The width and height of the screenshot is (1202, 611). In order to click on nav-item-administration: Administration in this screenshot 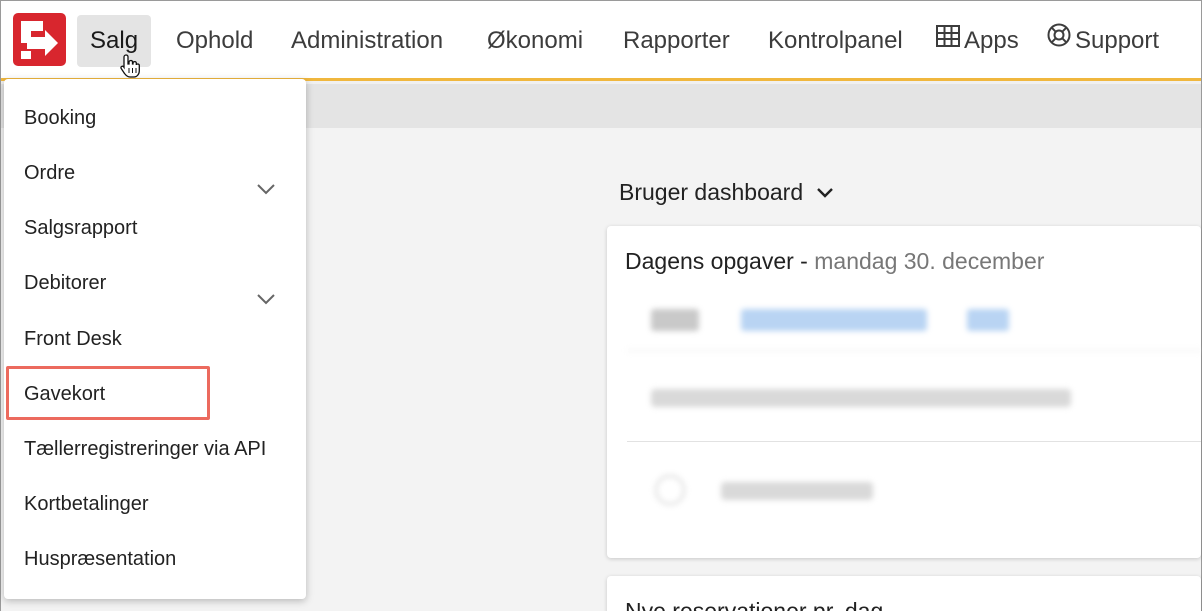, I will do `click(367, 41)`.